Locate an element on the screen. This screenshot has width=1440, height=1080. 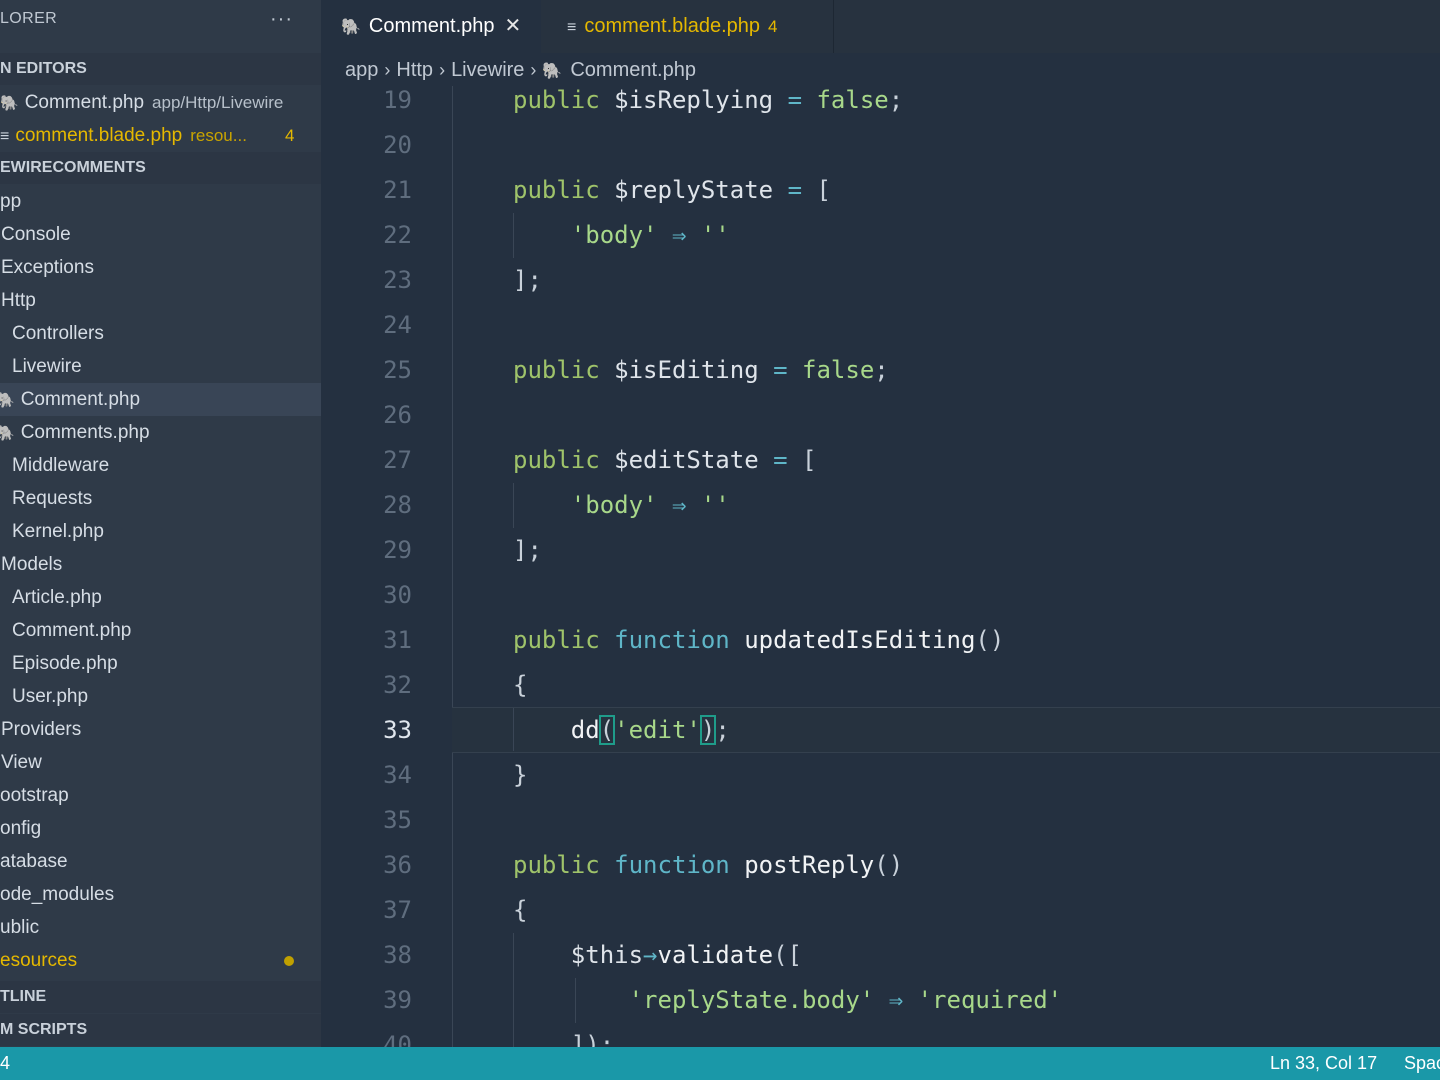
close-icon: ✕ is located at coordinates (513, 26).